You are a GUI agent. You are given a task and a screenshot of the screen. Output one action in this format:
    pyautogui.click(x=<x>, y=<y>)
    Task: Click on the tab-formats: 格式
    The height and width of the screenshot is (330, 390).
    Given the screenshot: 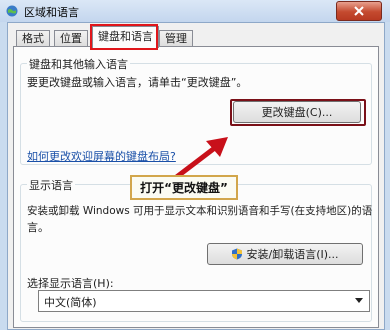 What is the action you would take?
    pyautogui.click(x=33, y=38)
    